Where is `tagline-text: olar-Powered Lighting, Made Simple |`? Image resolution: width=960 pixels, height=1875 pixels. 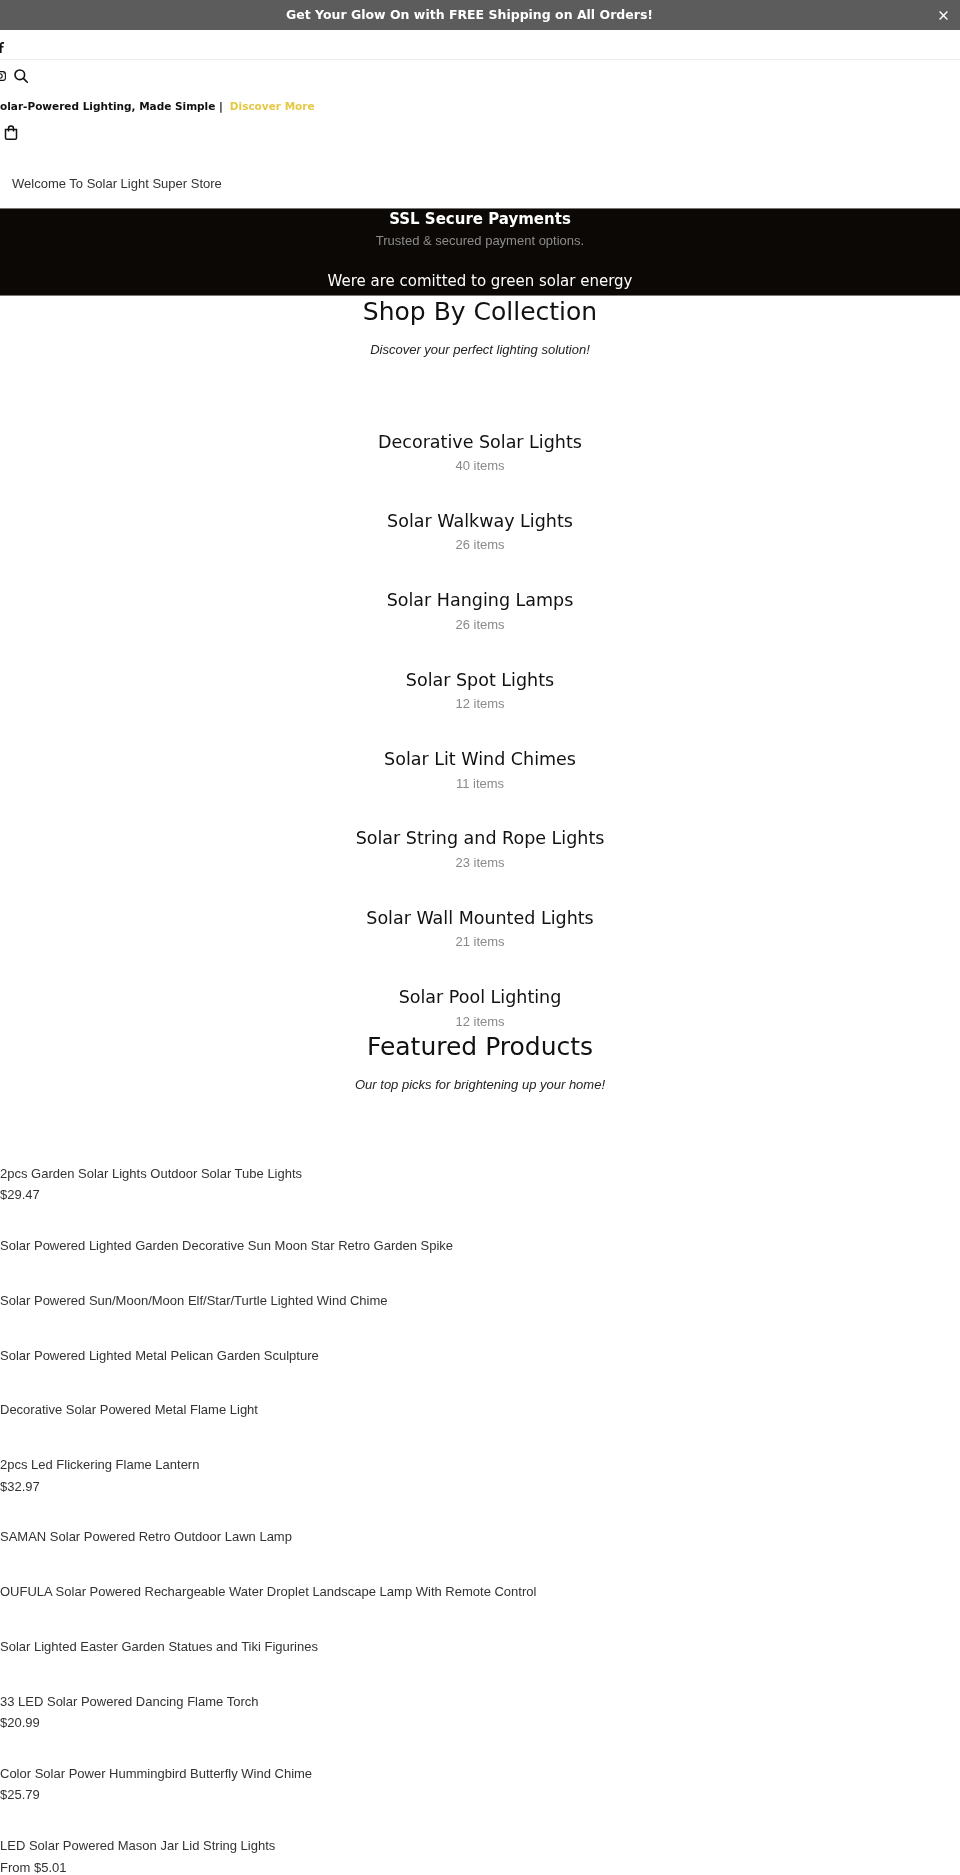
tagline-text: olar-Powered Lighting, Made Simple | is located at coordinates (111, 106).